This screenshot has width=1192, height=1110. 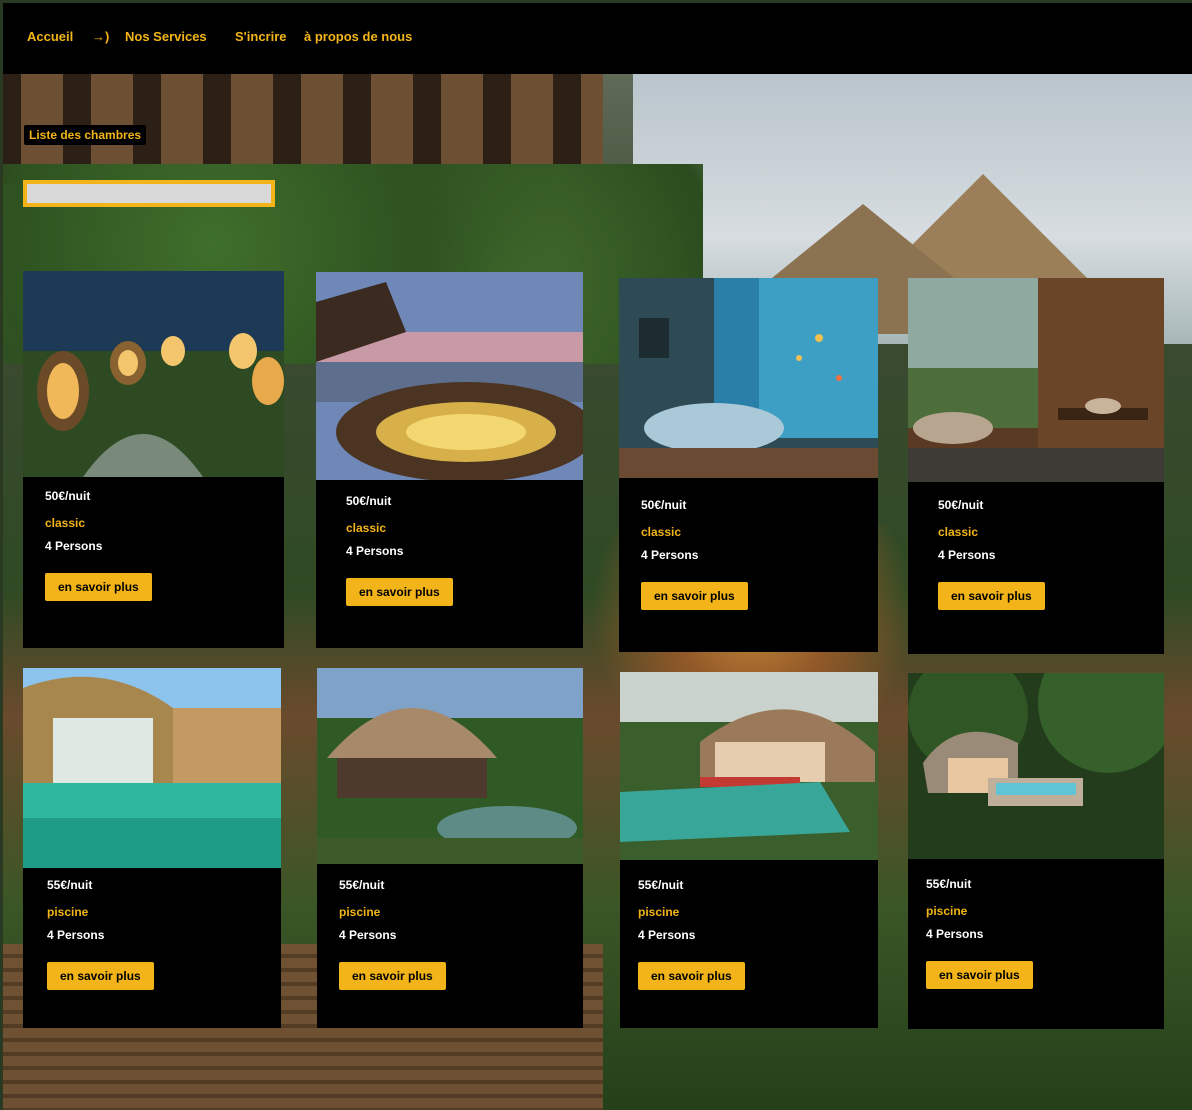 I want to click on nav-link-signup: S'incrire, so click(x=261, y=36).